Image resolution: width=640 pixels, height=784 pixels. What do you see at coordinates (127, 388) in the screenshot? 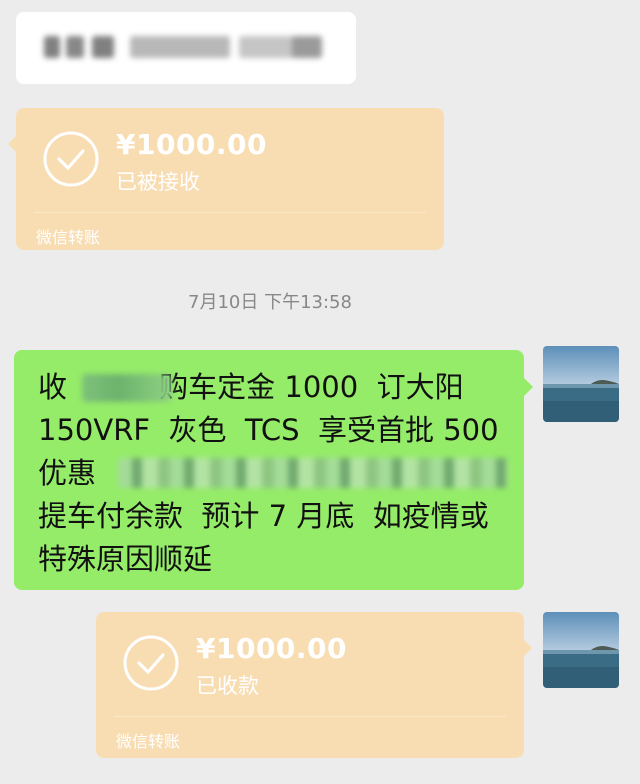
I see `redacted-name` at bounding box center [127, 388].